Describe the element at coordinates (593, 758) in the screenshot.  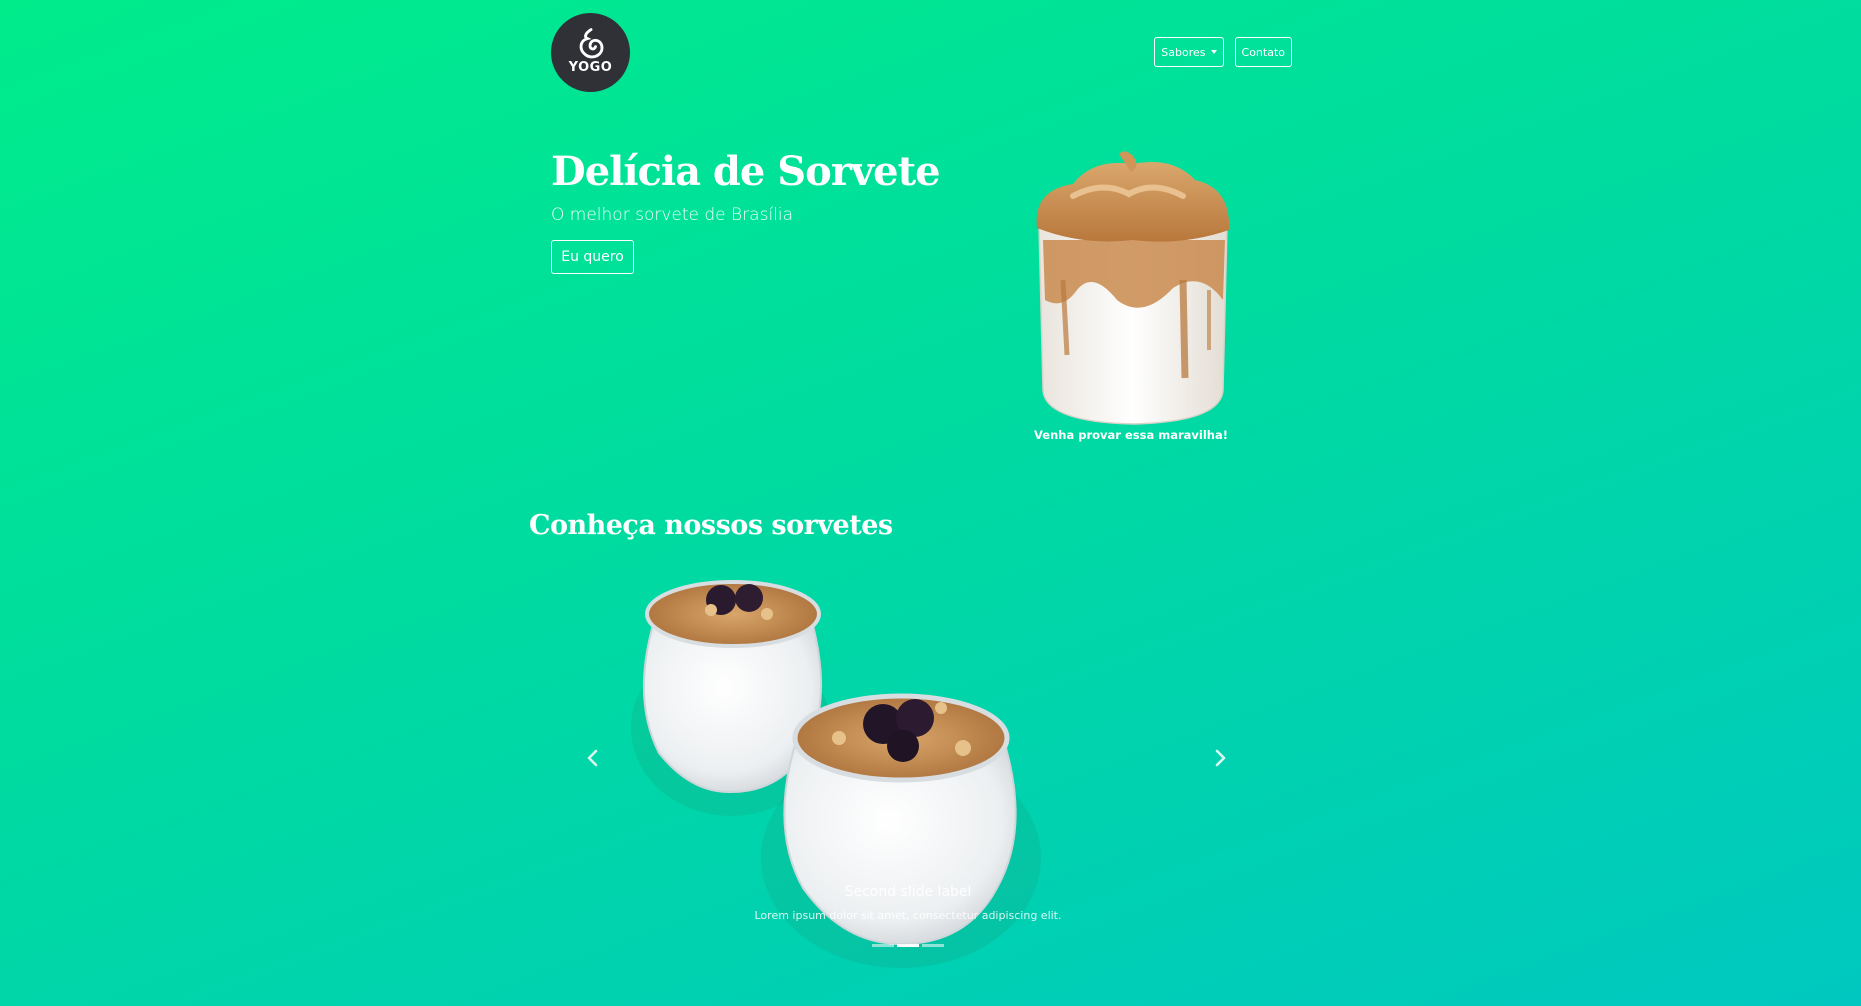
I see `chevron-left-icon` at that location.